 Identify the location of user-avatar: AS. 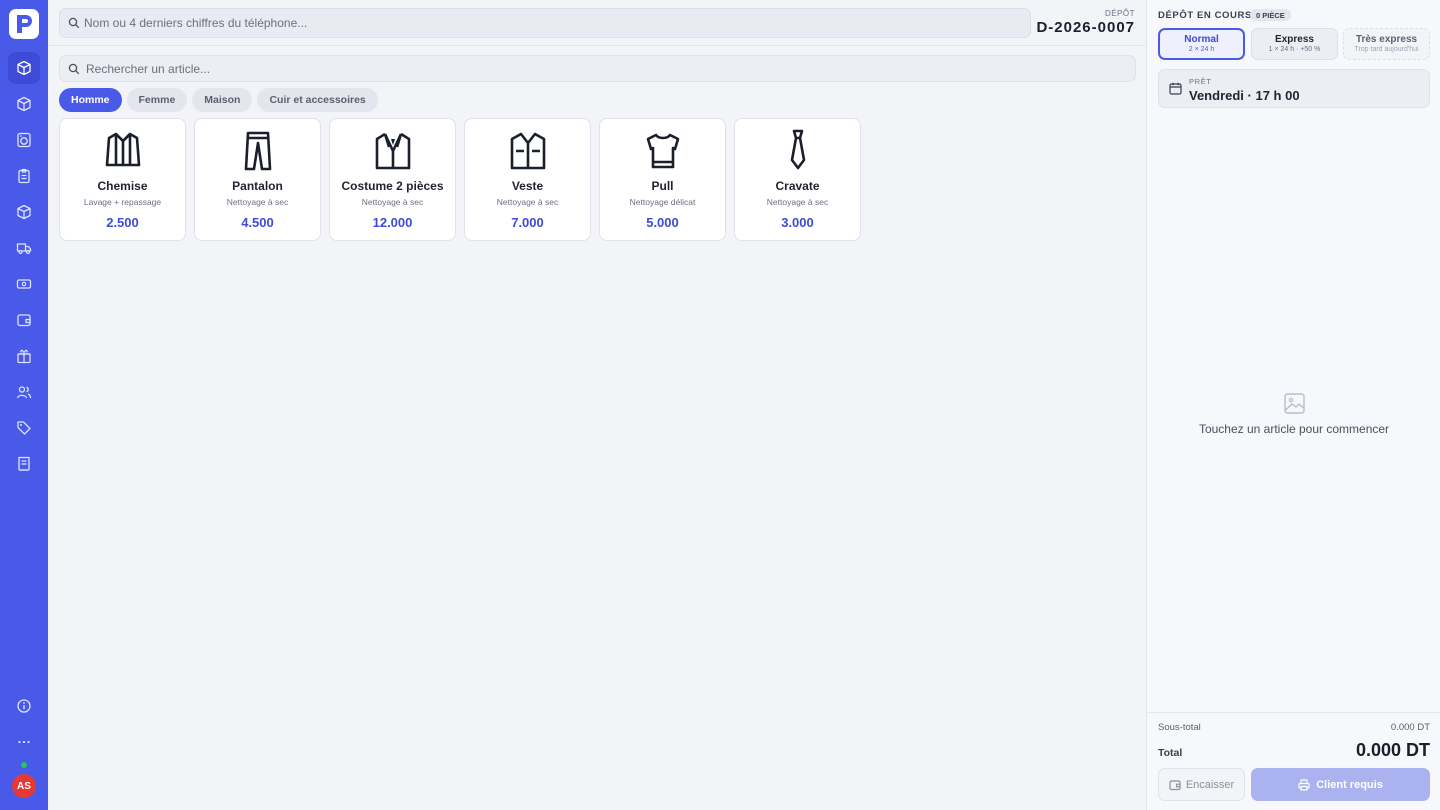
(24, 786).